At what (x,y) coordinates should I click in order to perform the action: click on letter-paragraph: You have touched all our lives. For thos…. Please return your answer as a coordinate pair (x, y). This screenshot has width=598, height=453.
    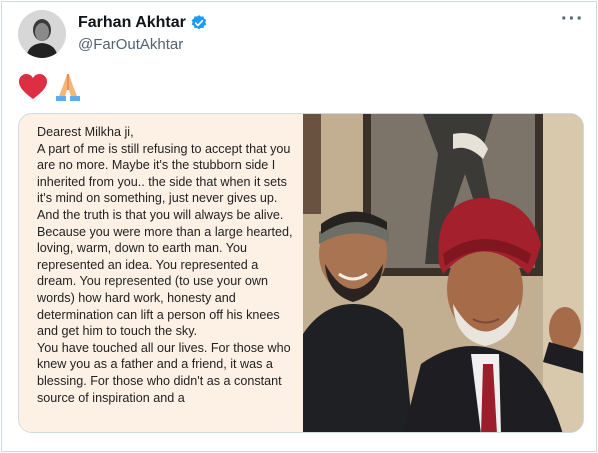
    Looking at the image, I should click on (164, 372).